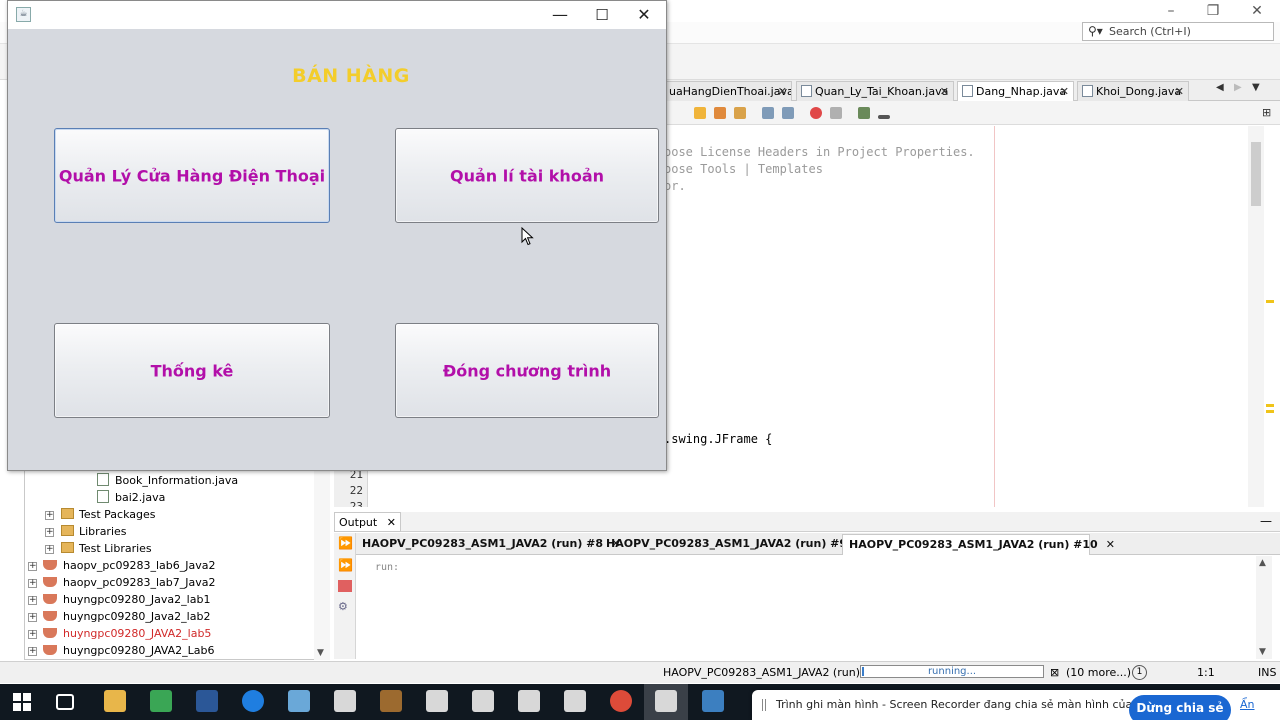  Describe the element at coordinates (1266, 521) in the screenshot. I see `minimize-icon: —` at that location.